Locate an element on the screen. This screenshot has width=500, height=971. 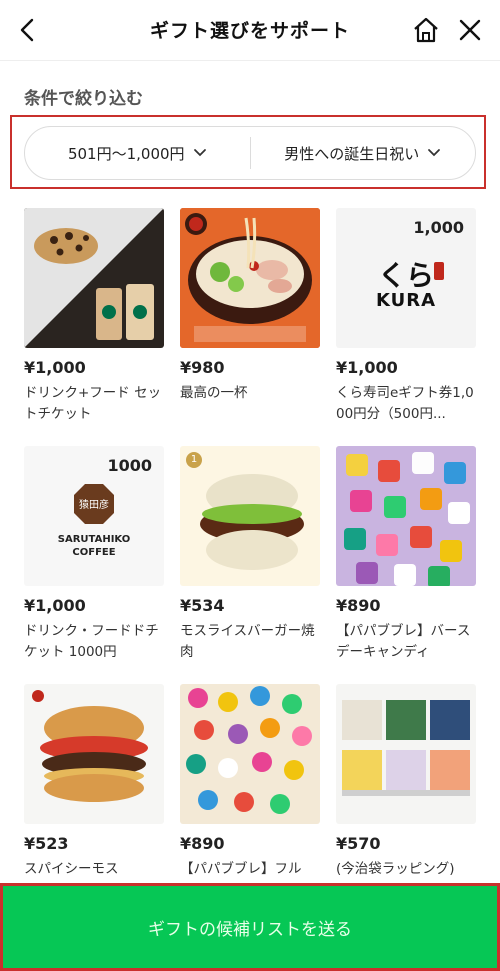
product-price: ¥523 is located at coordinates (46, 843).